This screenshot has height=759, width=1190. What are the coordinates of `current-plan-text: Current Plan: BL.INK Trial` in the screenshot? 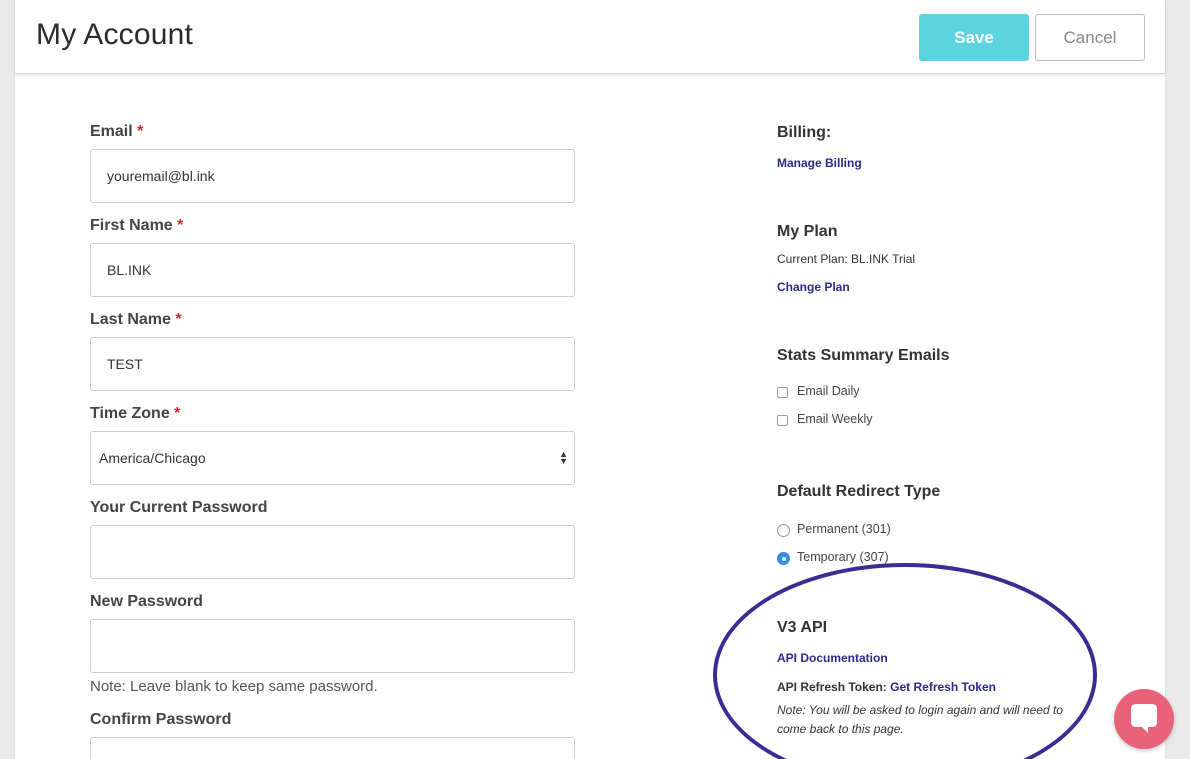 It's located at (846, 259).